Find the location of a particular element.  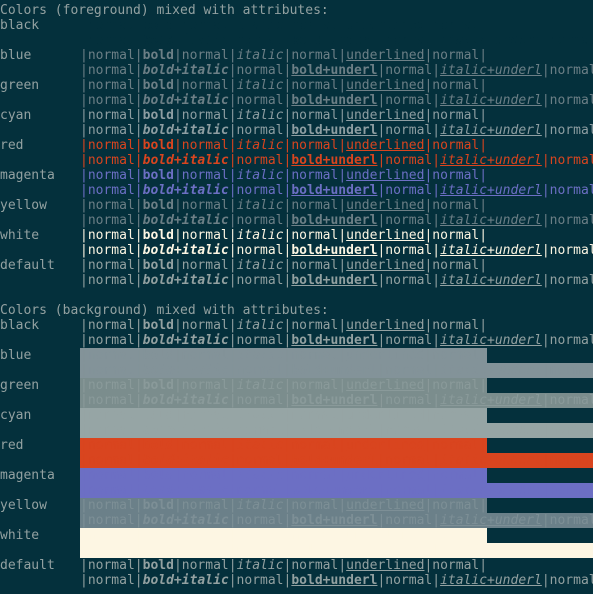

color-row-label: magenta is located at coordinates (27, 175).